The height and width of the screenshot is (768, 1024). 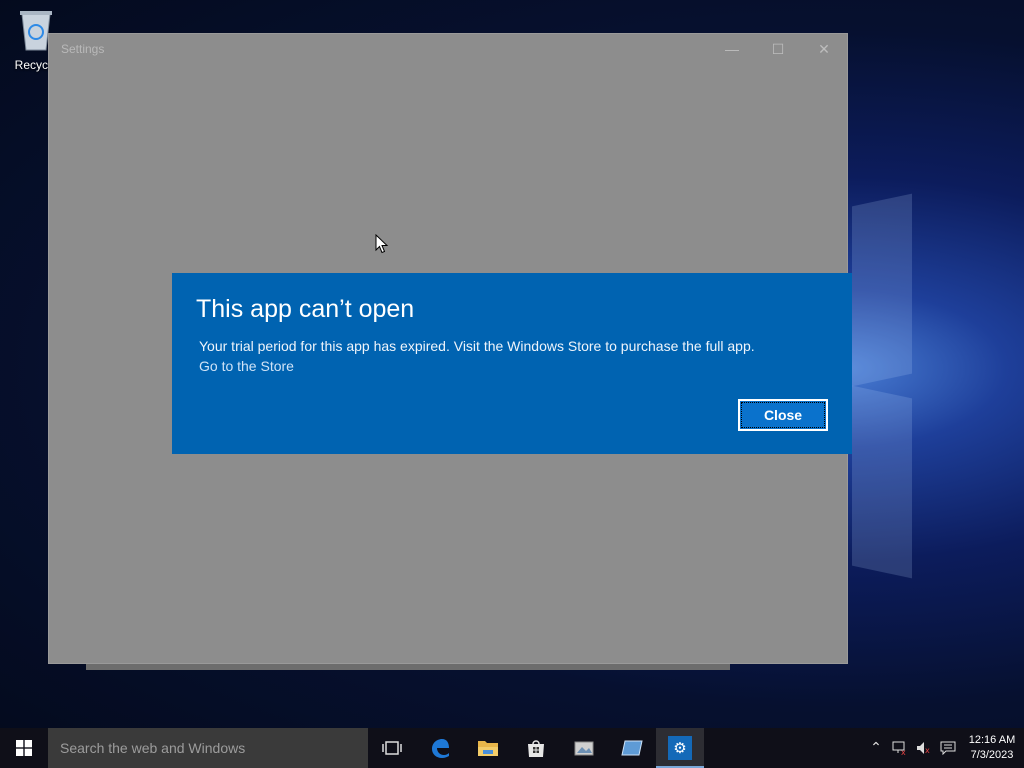 I want to click on mouse-cursor-icon, so click(x=382, y=245).